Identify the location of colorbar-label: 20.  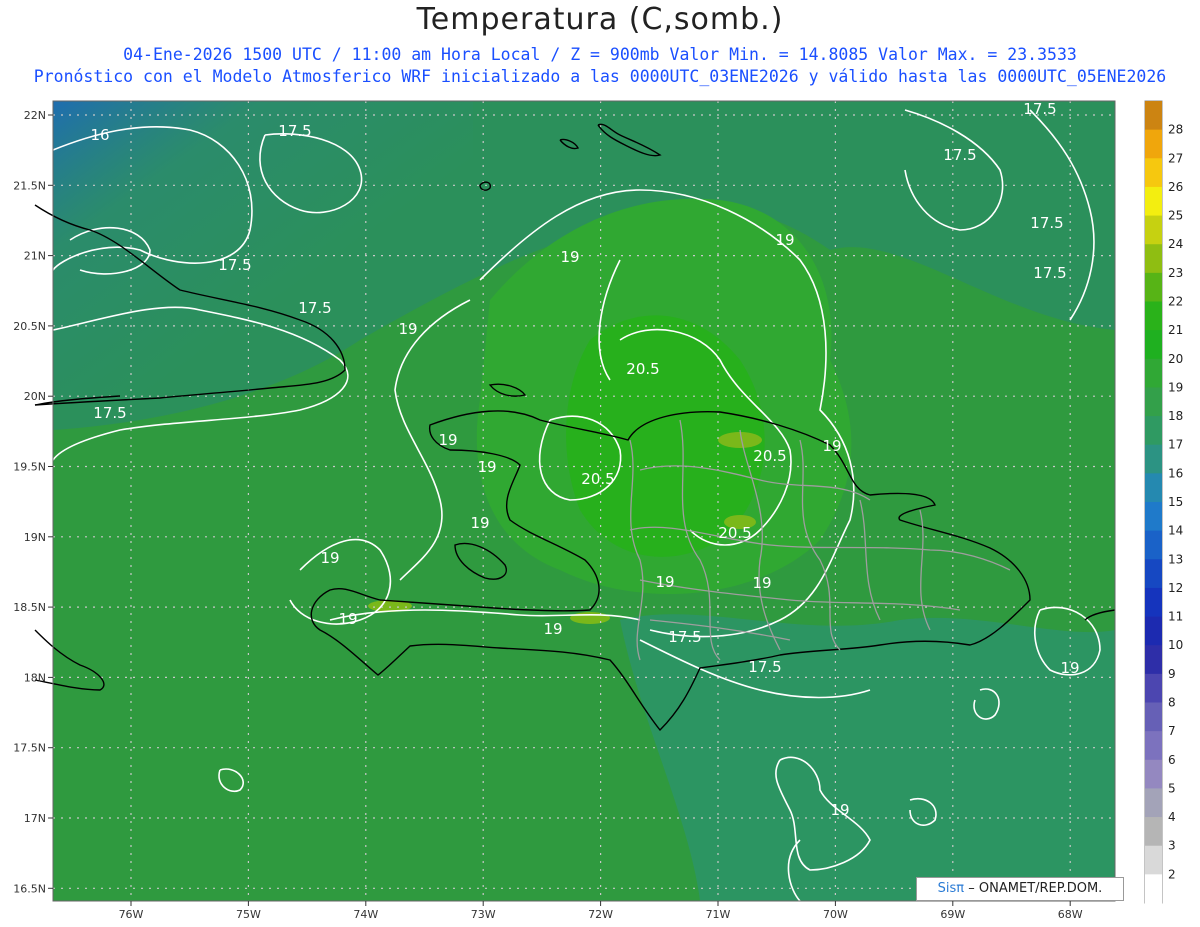
(1175, 359).